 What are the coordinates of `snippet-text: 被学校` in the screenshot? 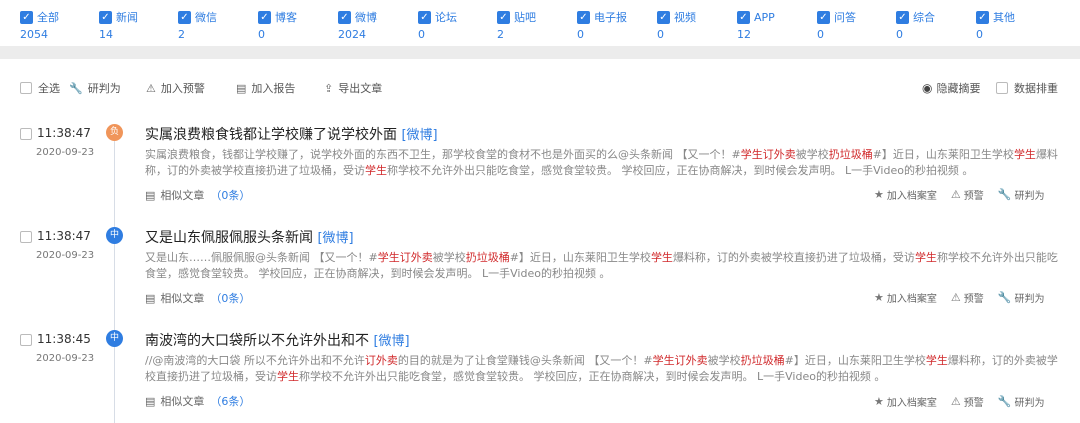 It's located at (724, 360).